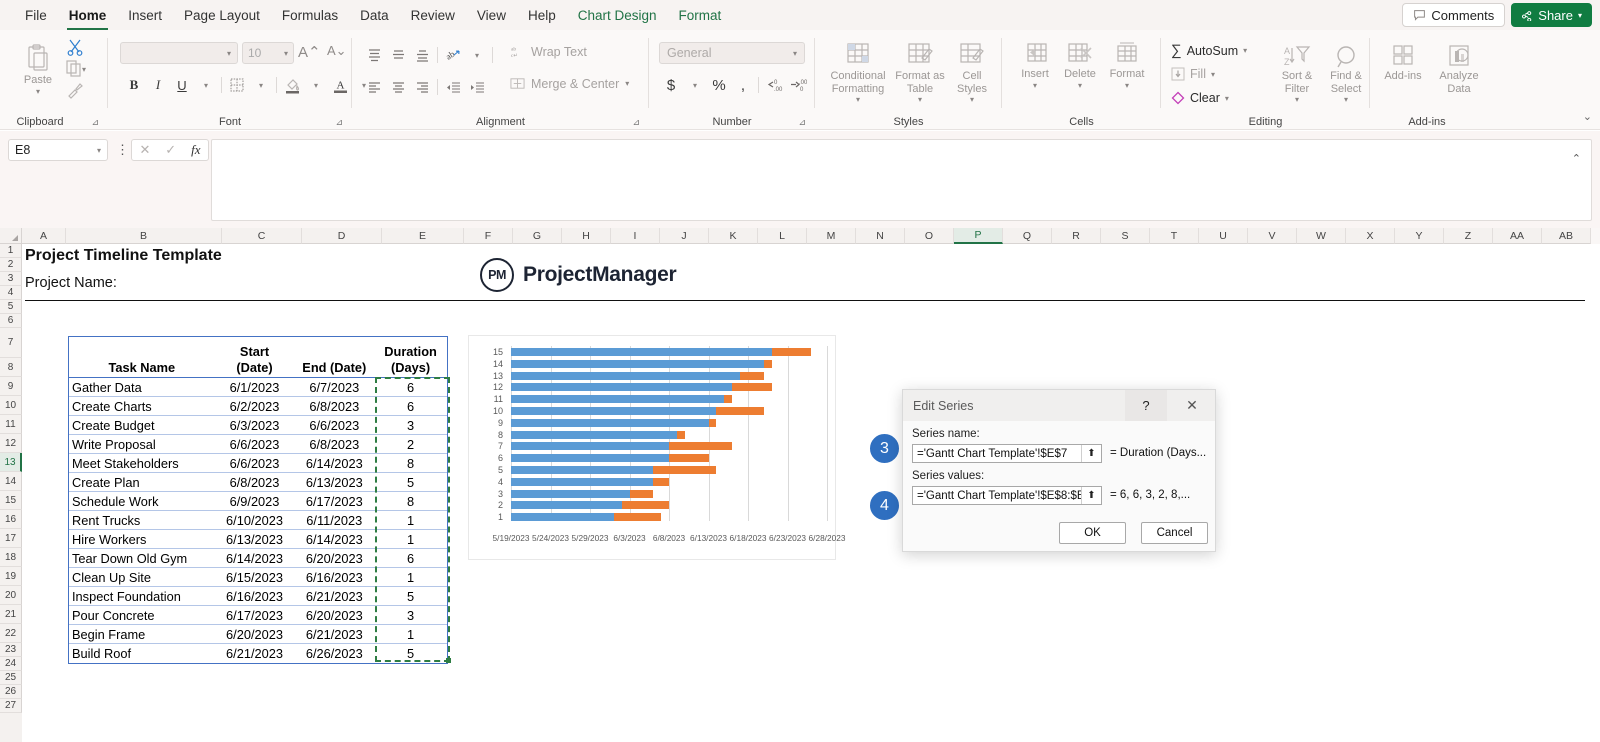  Describe the element at coordinates (310, 15) in the screenshot. I see `tab-formulas: Formulas` at that location.